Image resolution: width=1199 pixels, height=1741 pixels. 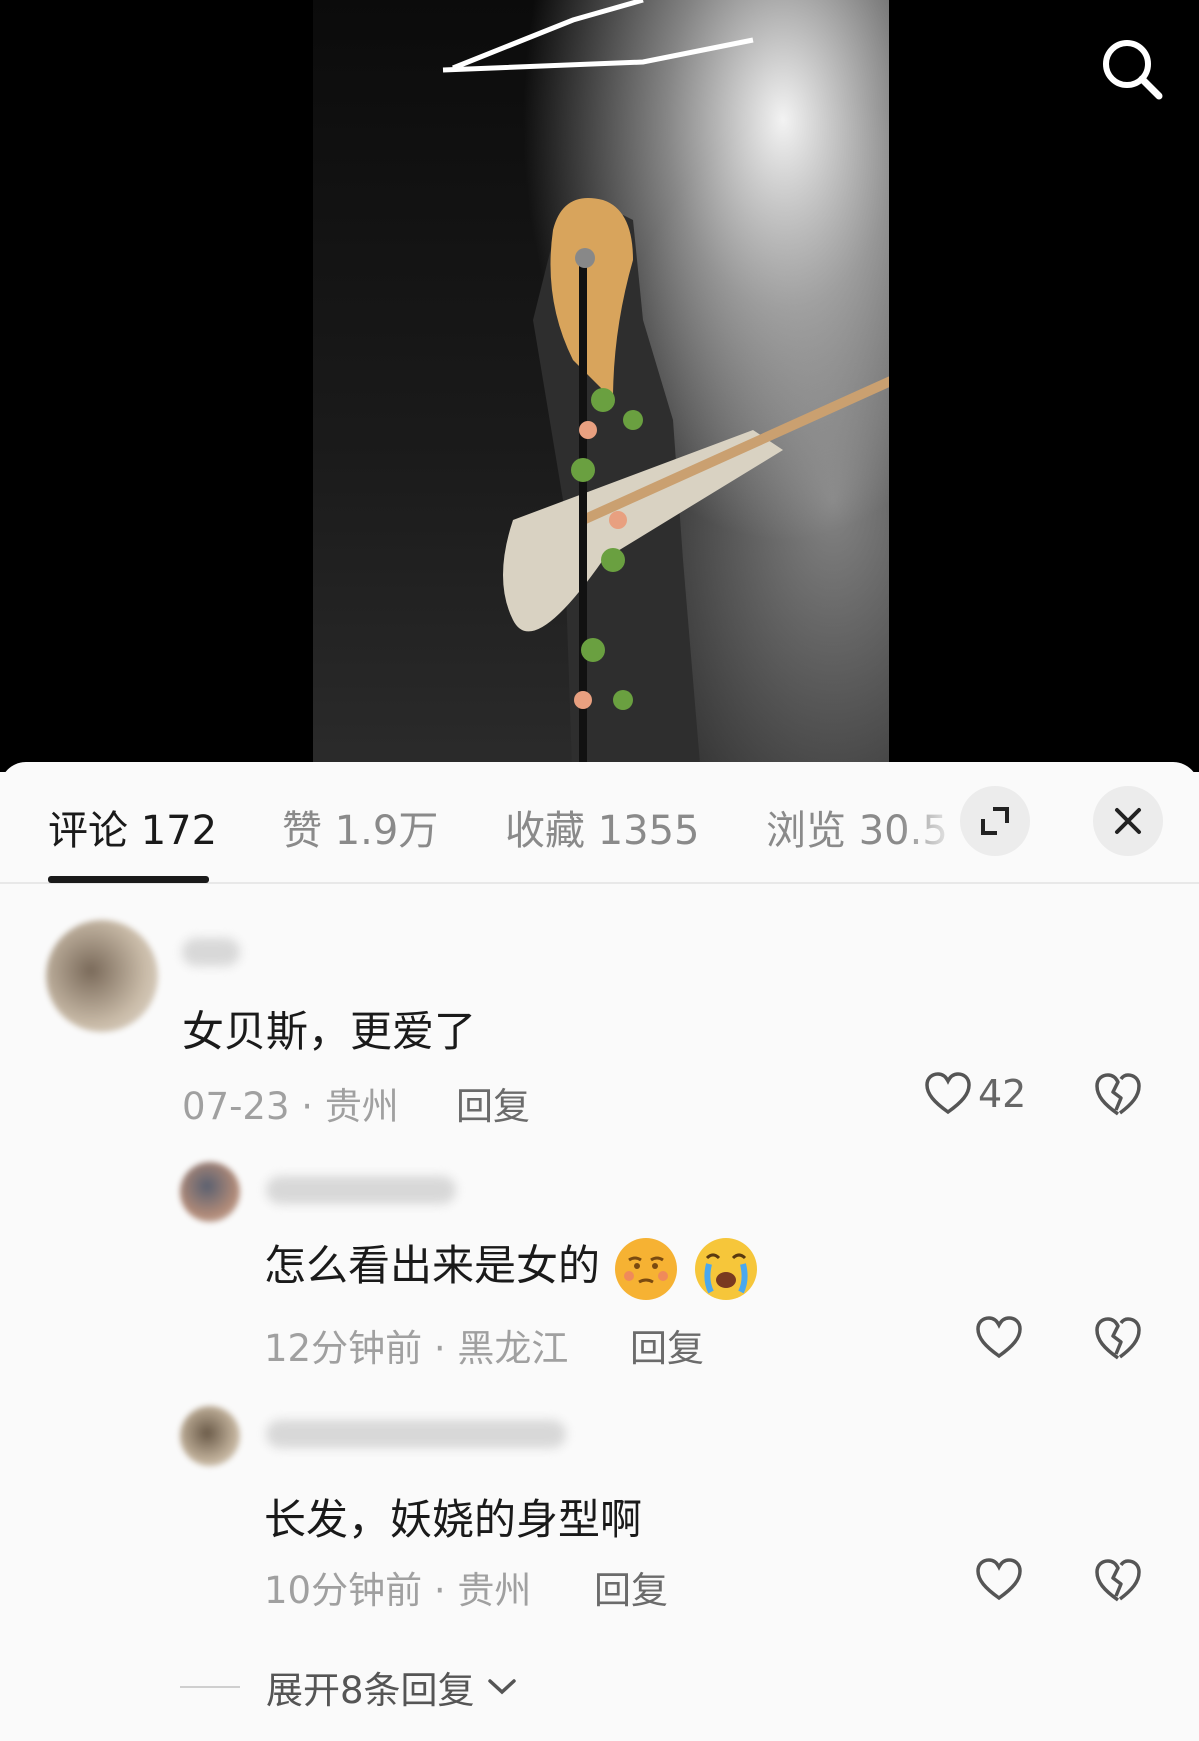 I want to click on like-button: 42, so click(x=975, y=1094).